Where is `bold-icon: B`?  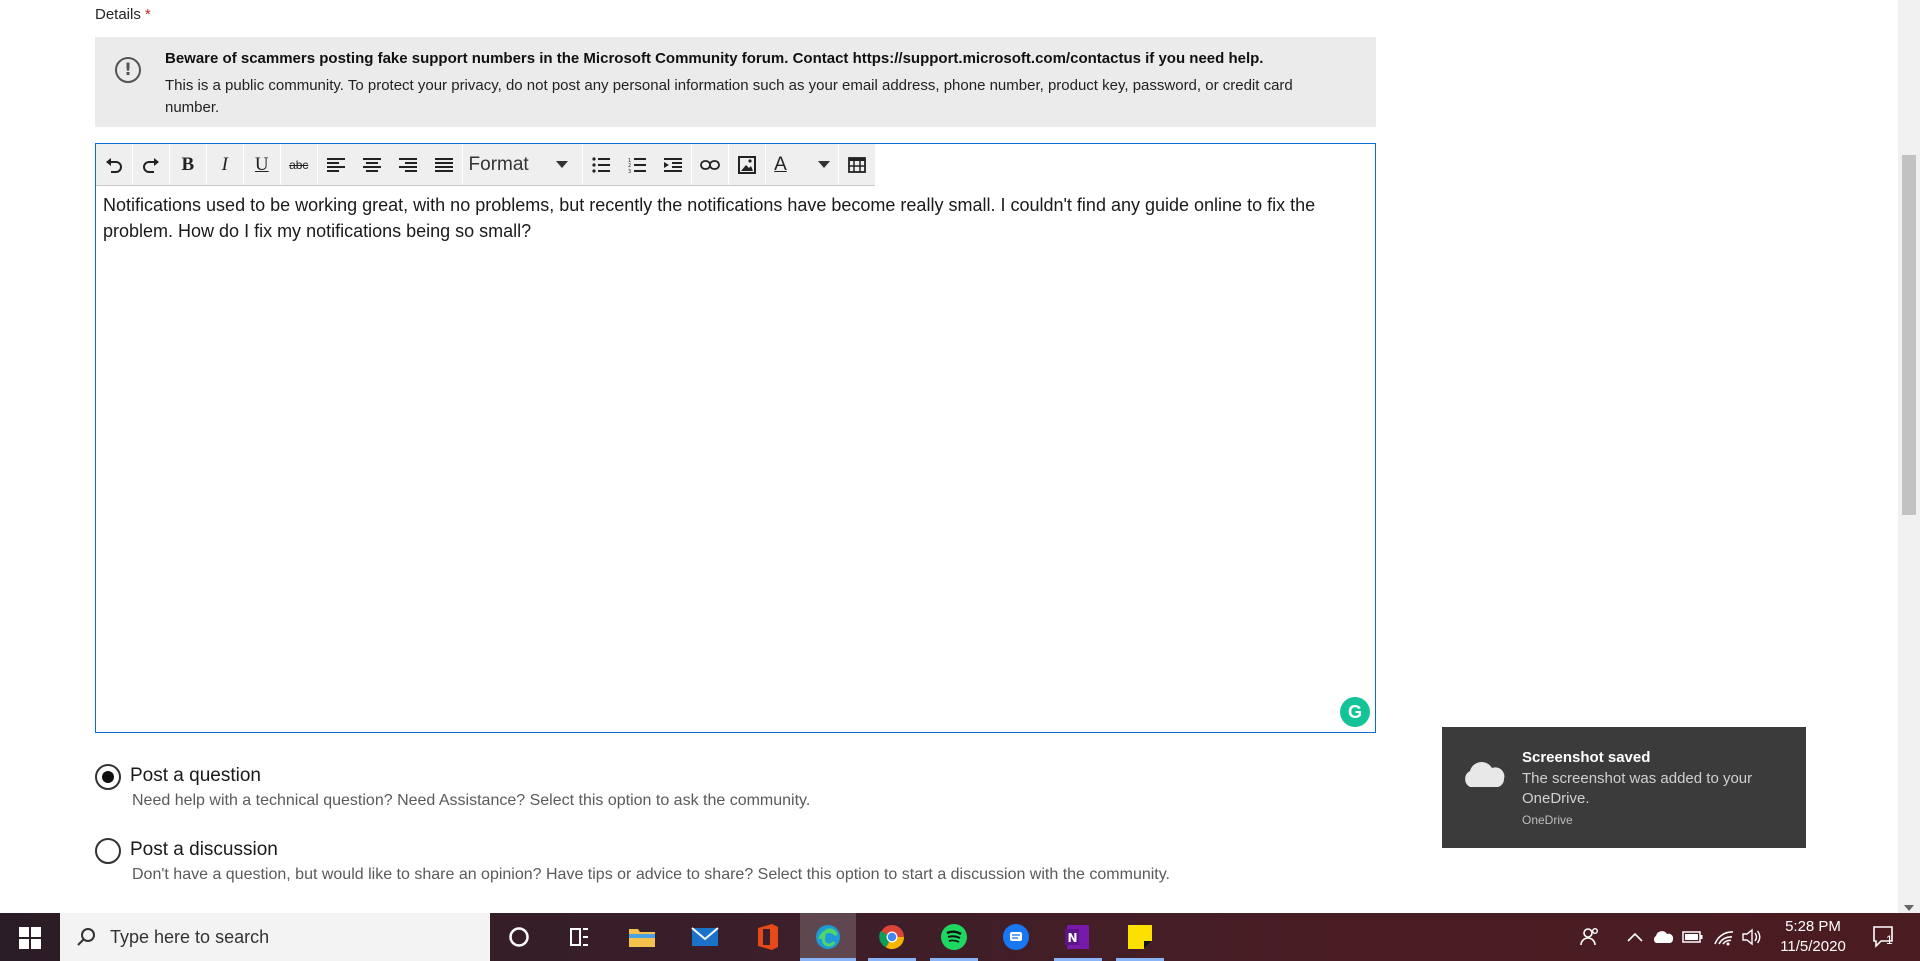
bold-icon: B is located at coordinates (188, 164).